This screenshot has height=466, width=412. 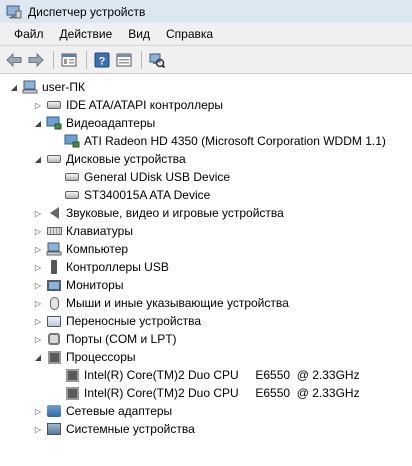 I want to click on tree-item-portable-devices: ▷ Переносные устройства, so click(x=116, y=321).